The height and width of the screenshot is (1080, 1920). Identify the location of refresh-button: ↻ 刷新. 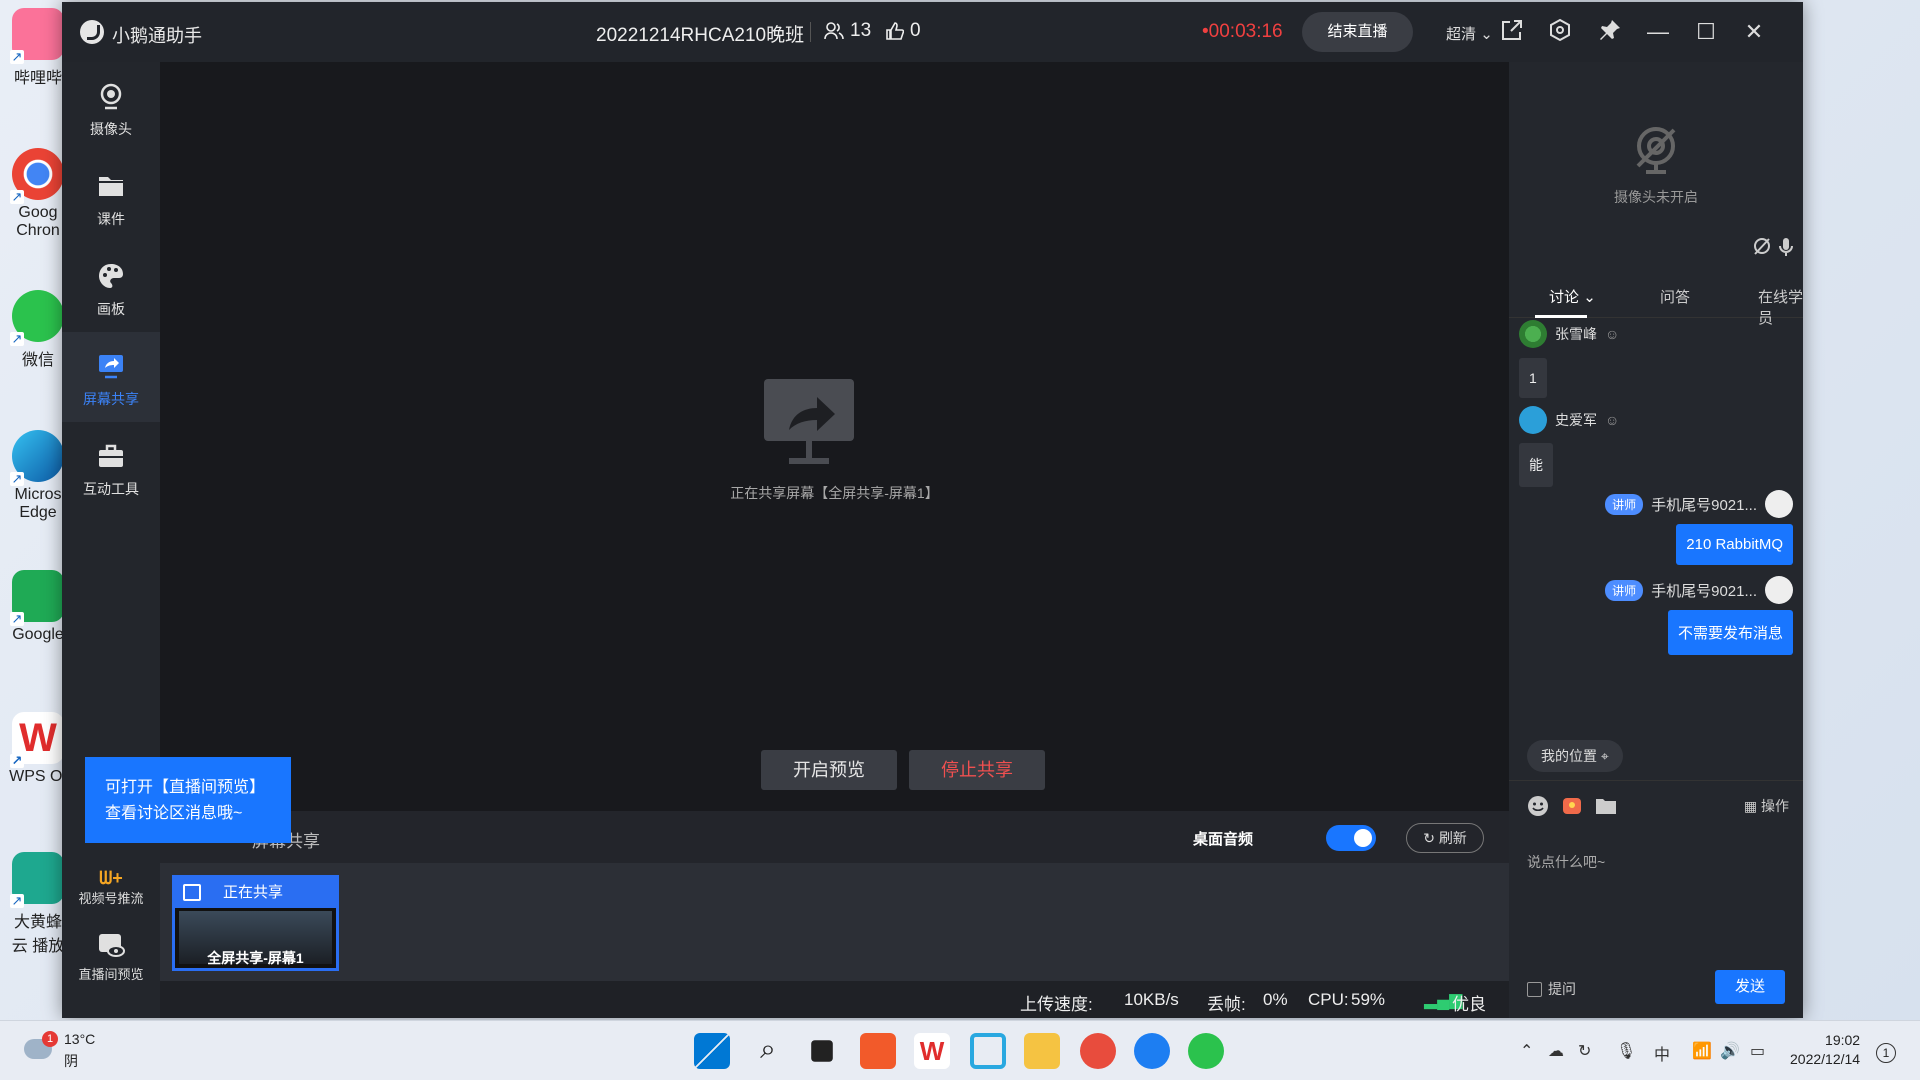
(1445, 838).